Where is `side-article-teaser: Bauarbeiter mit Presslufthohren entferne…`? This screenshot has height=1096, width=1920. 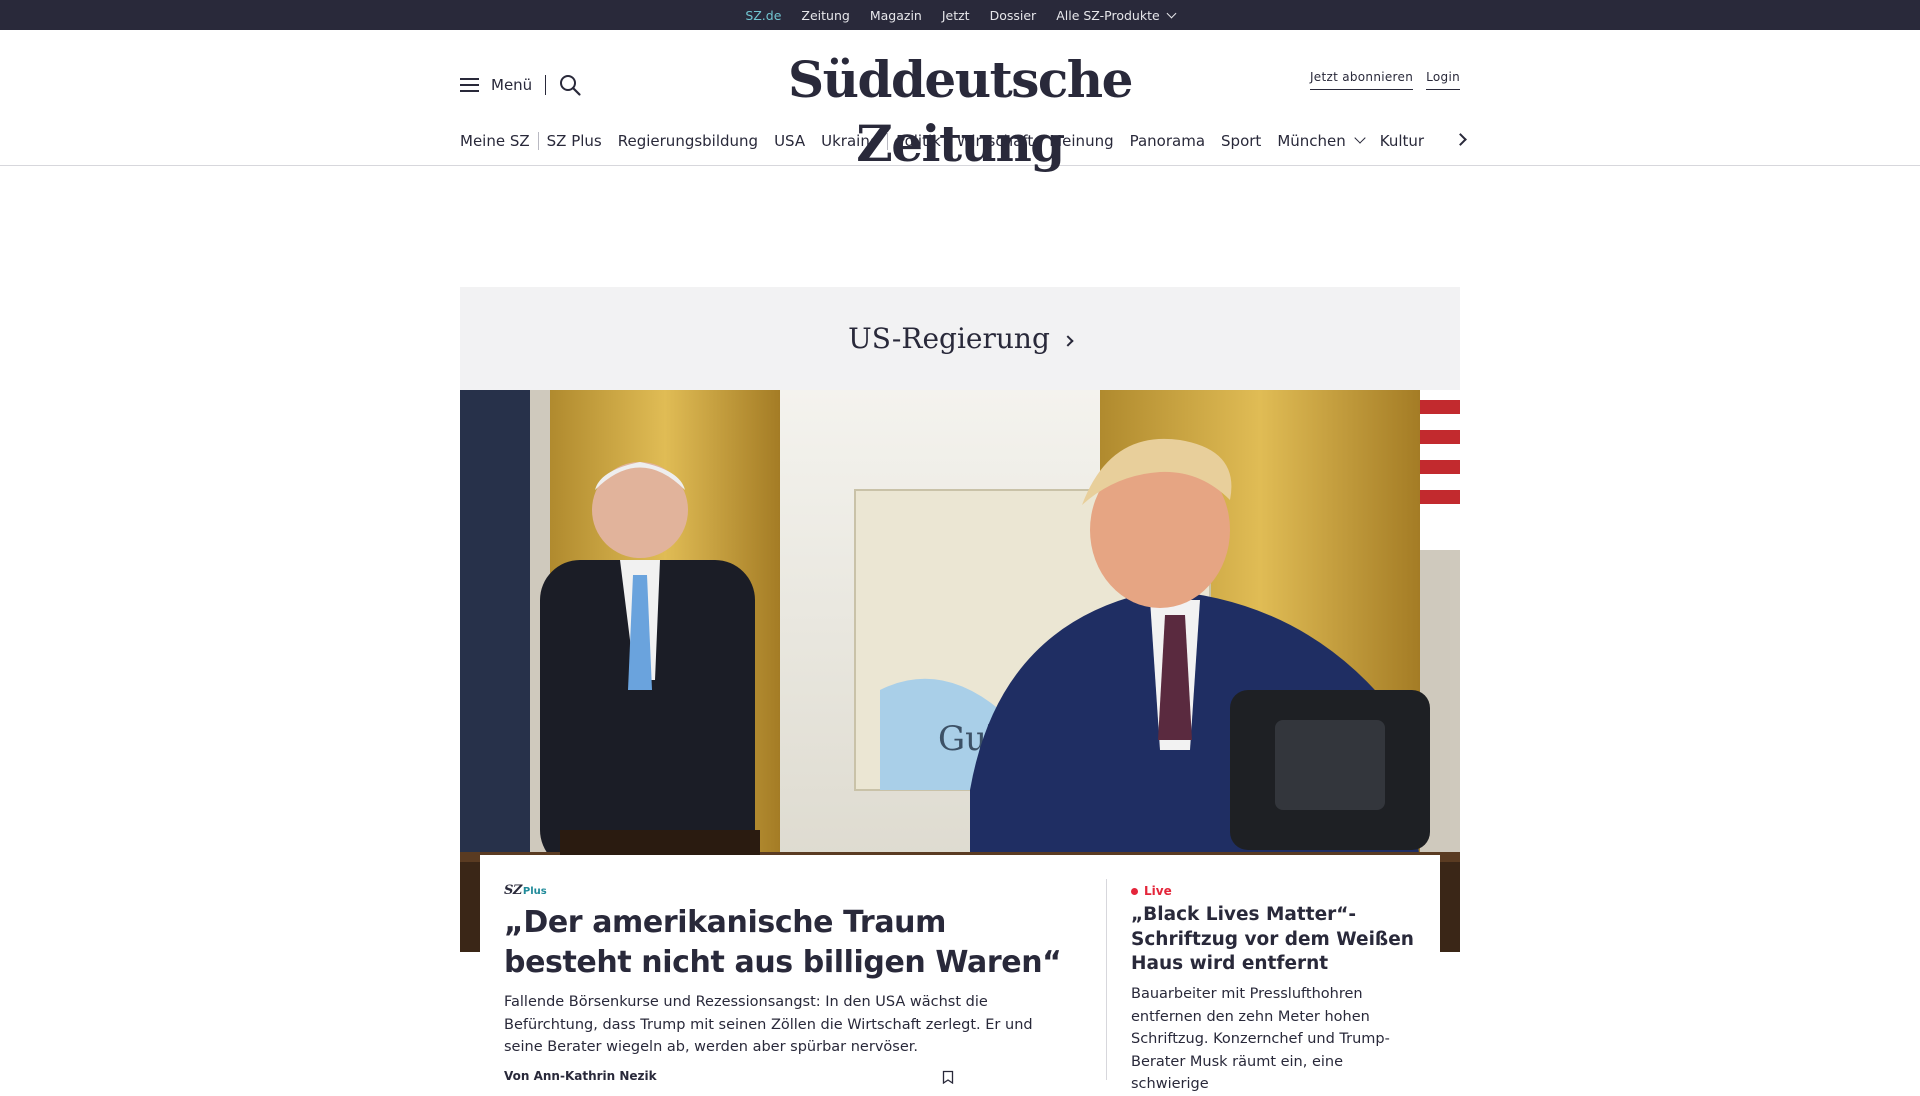
side-article-teaser: Bauarbeiter mit Presslufthohren entferne… is located at coordinates (1260, 1039).